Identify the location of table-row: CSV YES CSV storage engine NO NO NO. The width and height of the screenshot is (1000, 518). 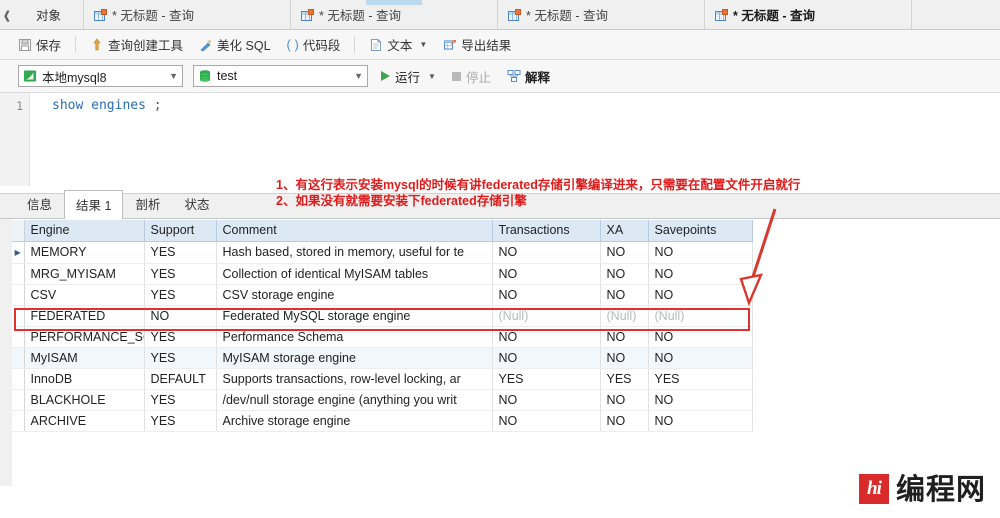
(382, 295).